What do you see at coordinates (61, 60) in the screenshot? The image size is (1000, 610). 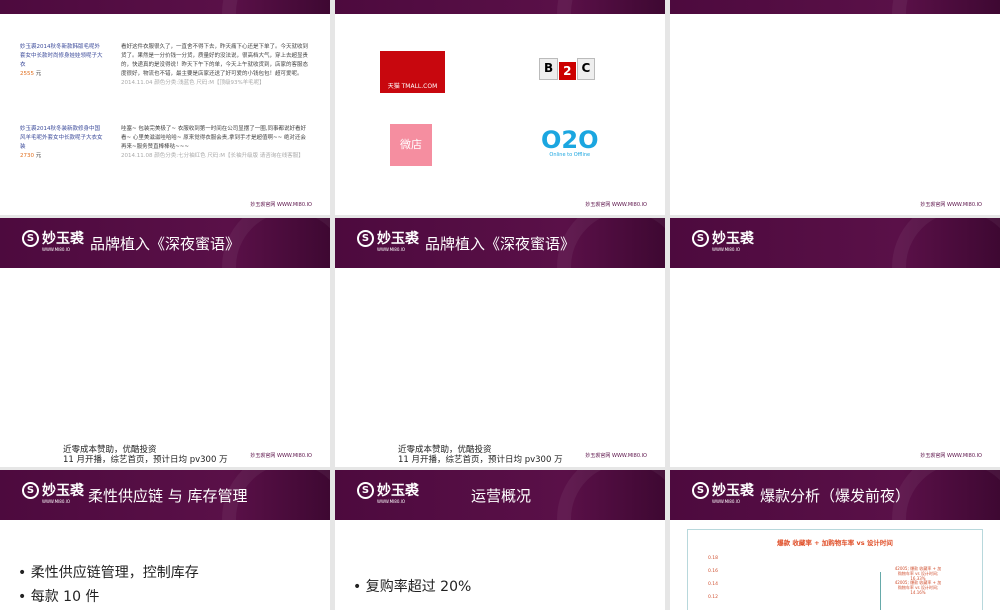 I see `review-product-1: 妙玉裘2014秋冬新款韩版毛呢外套女中长款时尚修身娃娃领呢子大衣 2555 元` at bounding box center [61, 60].